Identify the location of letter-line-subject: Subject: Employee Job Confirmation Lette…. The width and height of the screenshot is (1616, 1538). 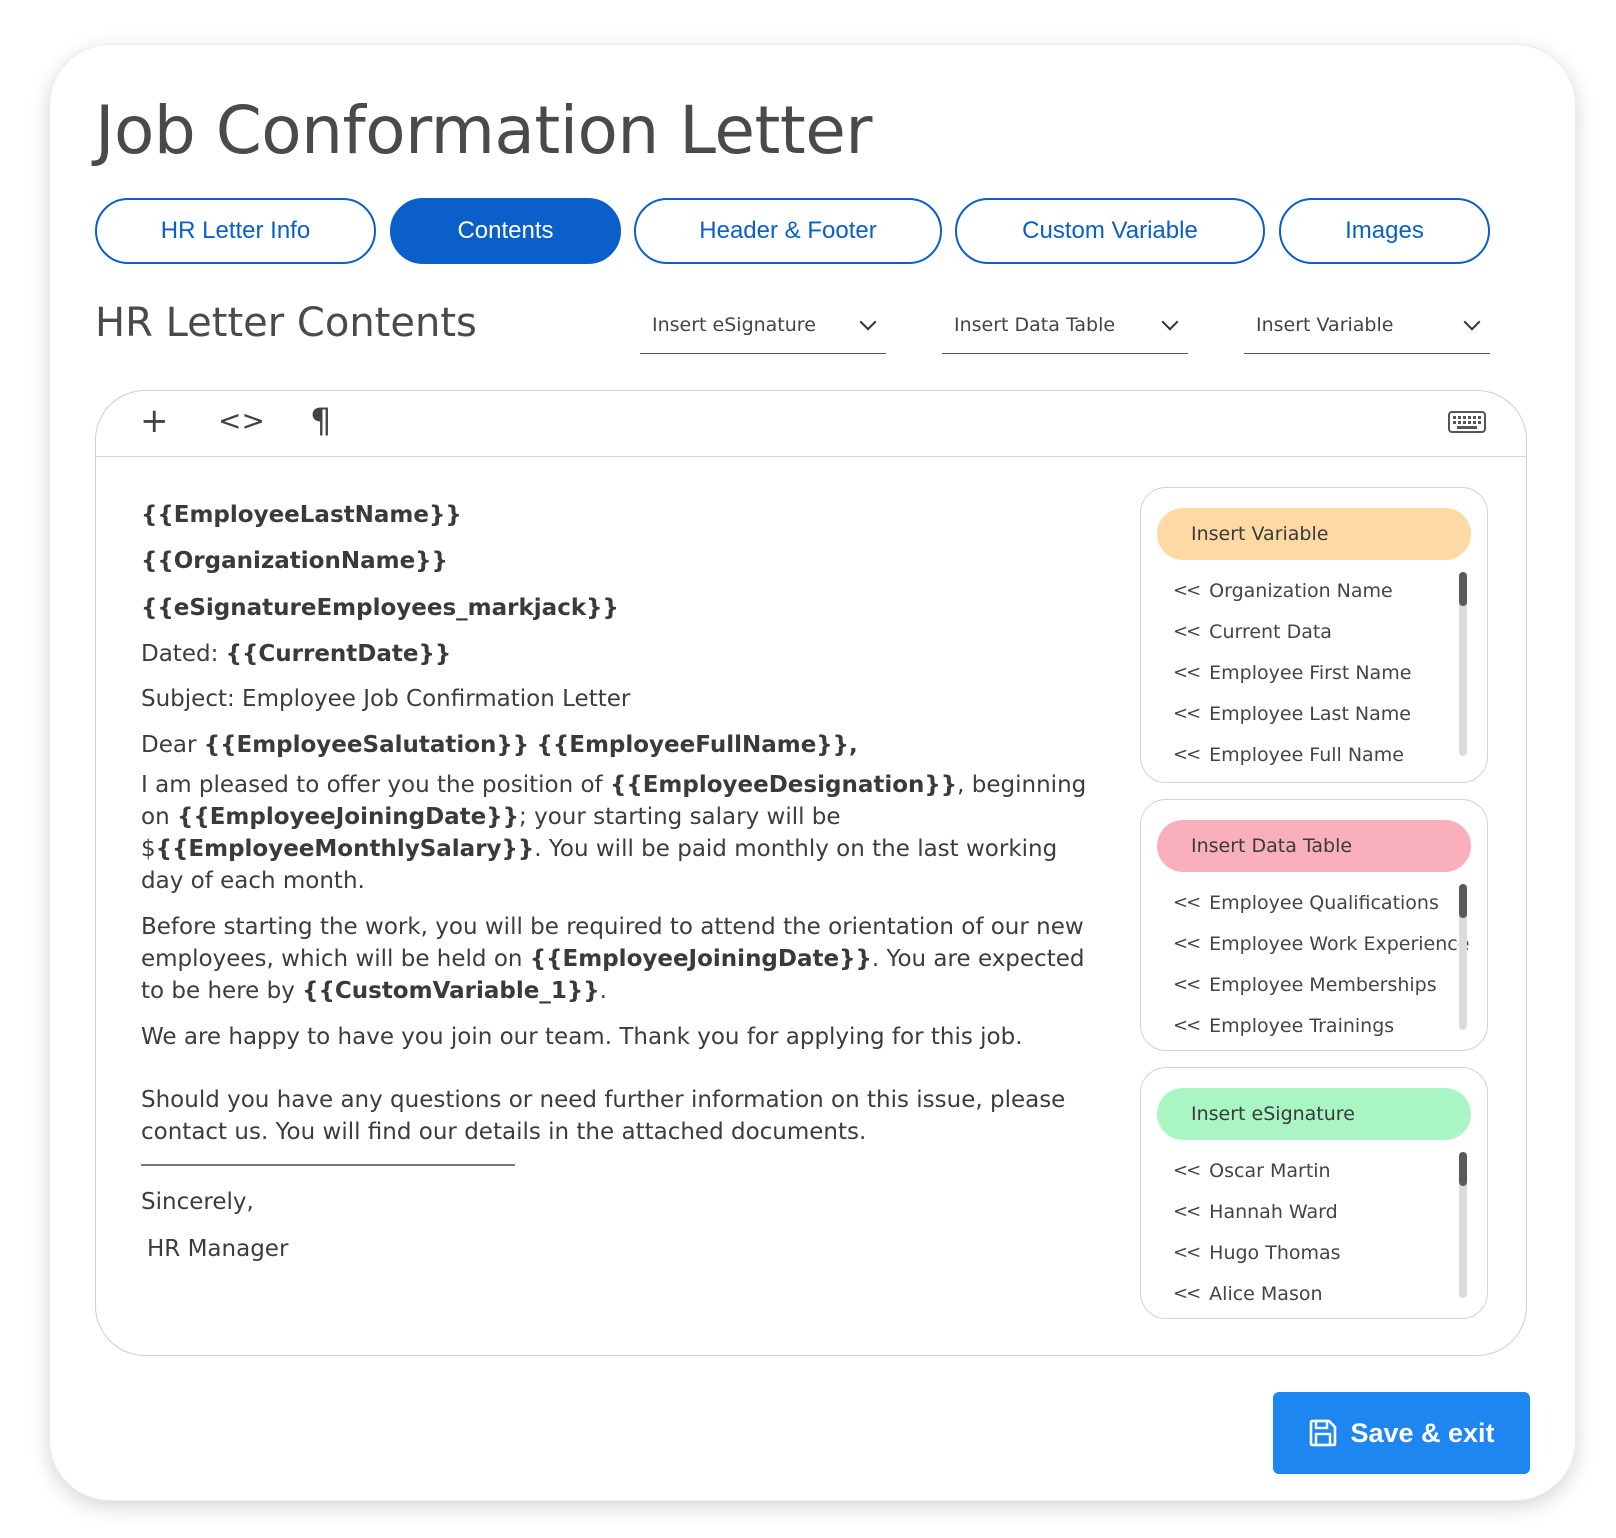
(386, 699).